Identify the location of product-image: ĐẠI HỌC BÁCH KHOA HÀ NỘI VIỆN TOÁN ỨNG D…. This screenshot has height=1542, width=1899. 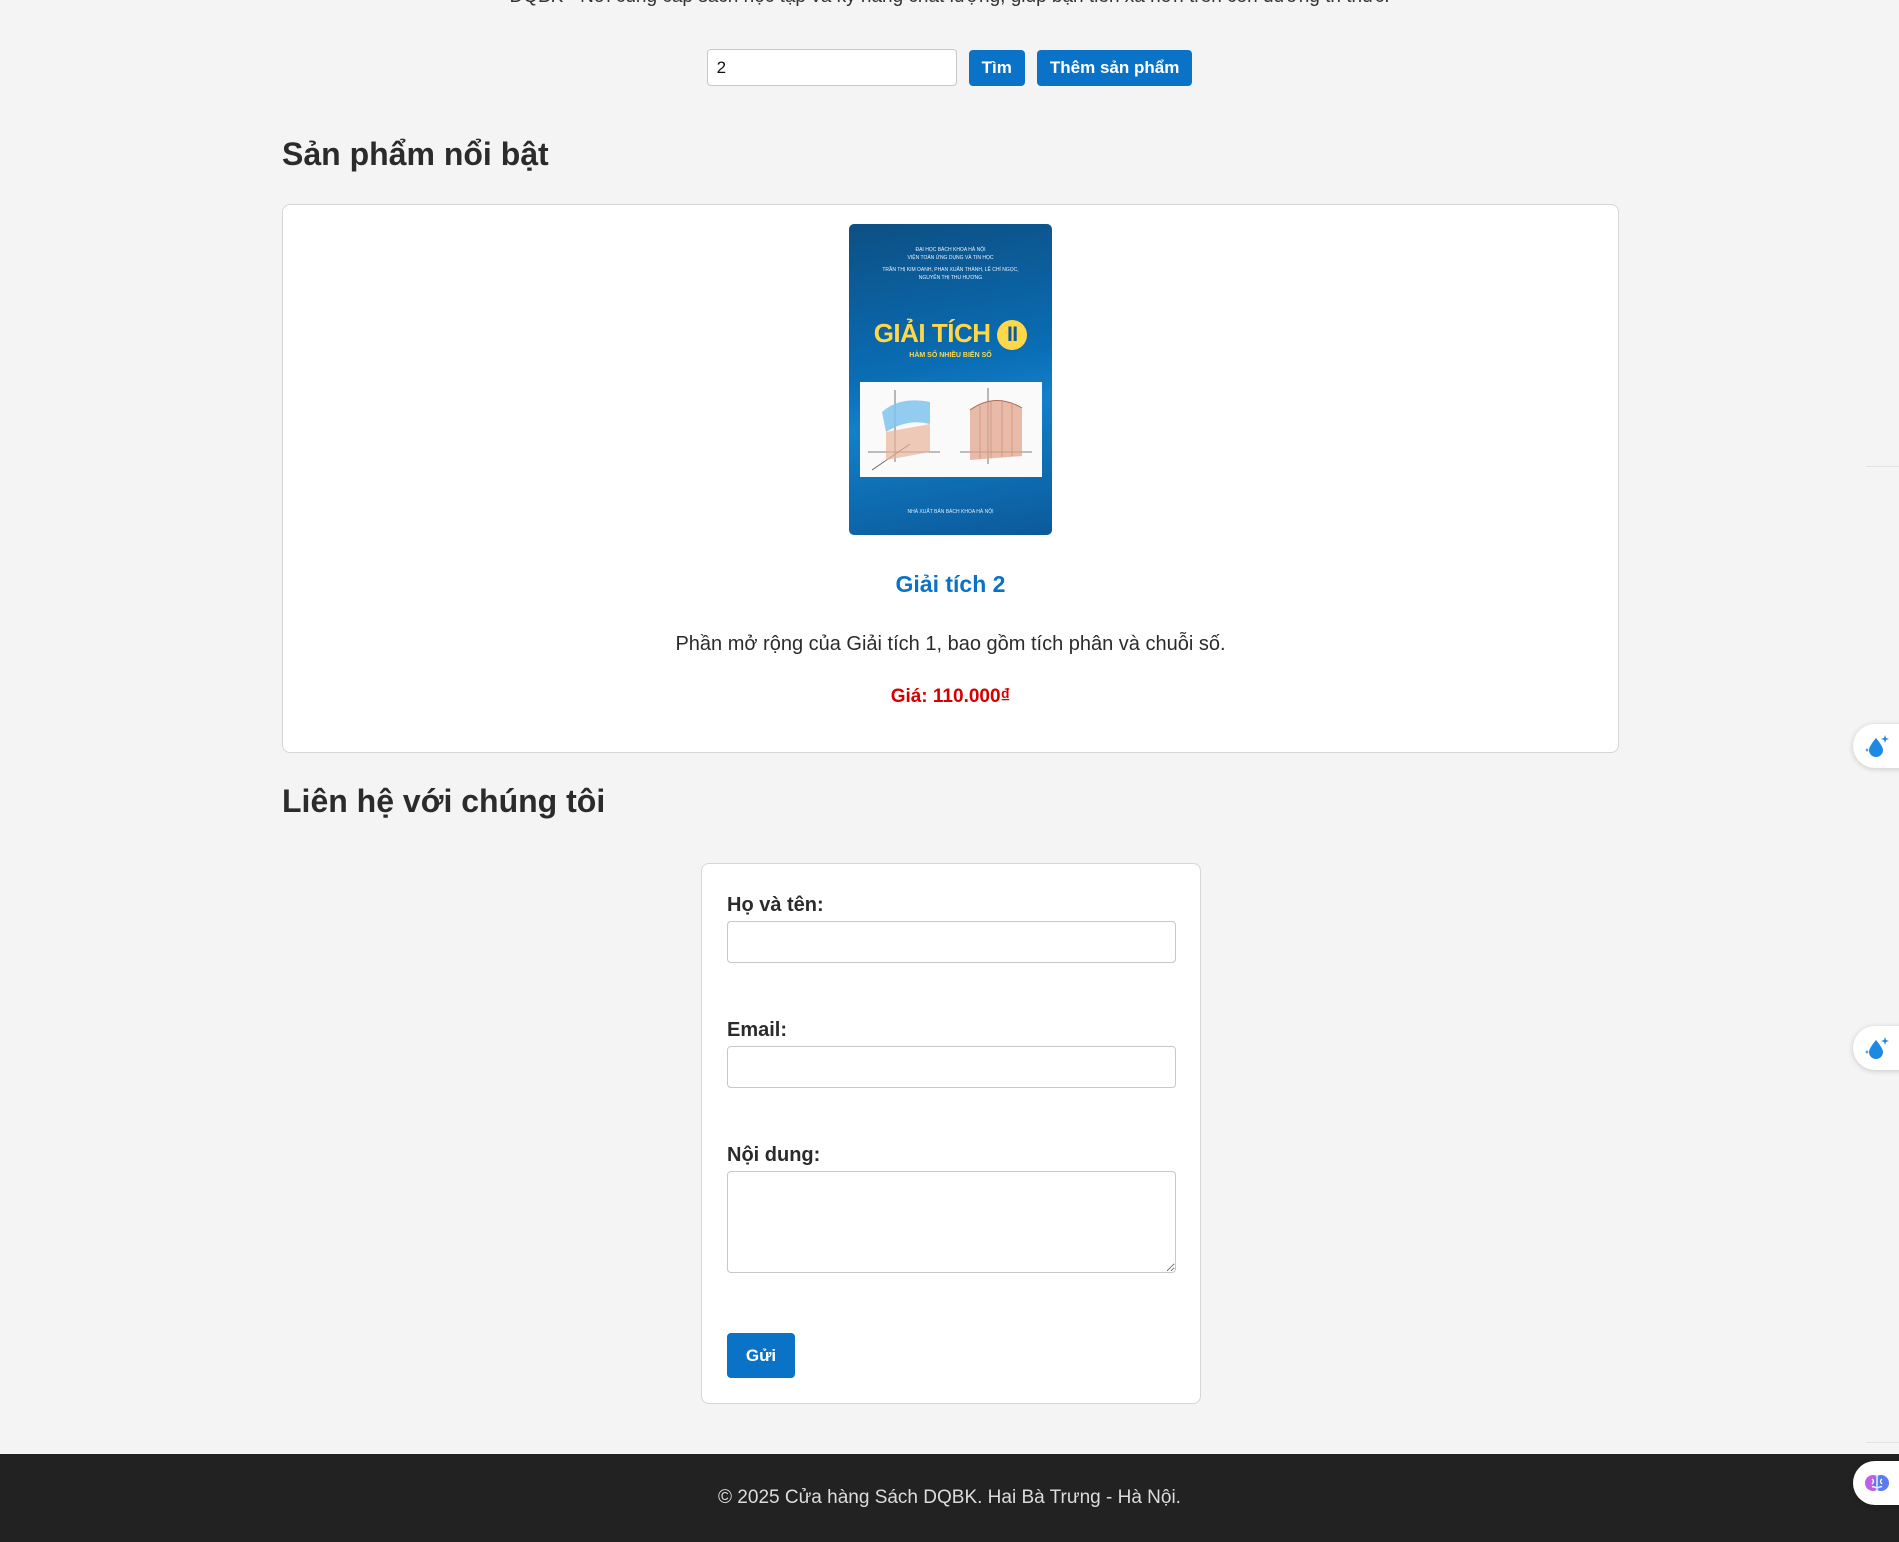
(950, 379).